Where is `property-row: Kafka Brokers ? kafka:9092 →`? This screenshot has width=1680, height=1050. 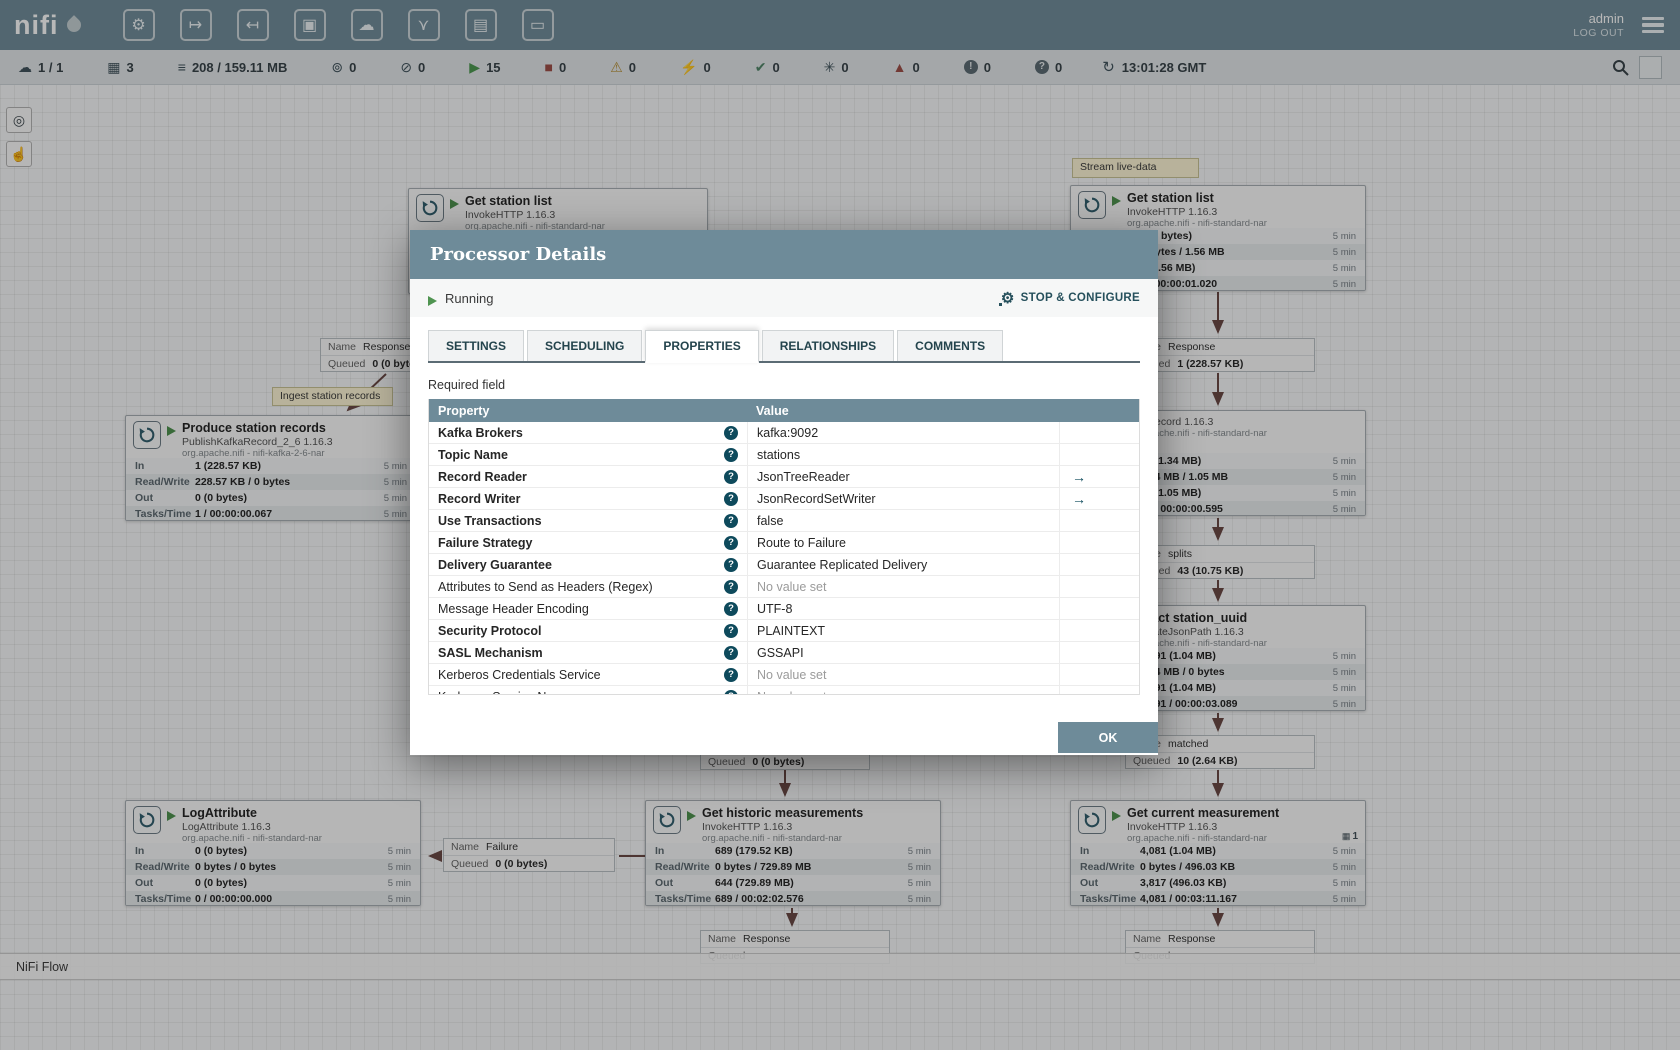 property-row: Kafka Brokers ? kafka:9092 → is located at coordinates (784, 433).